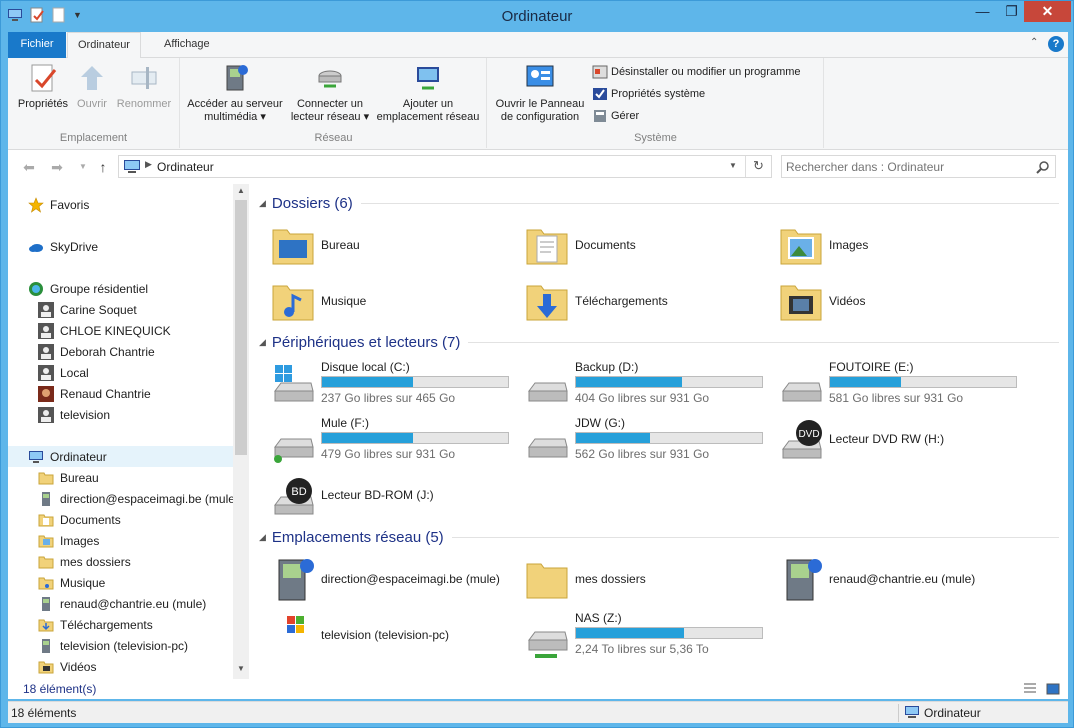 This screenshot has height=728, width=1074. What do you see at coordinates (138, 204) in the screenshot?
I see `nav-favoris: Favoris` at bounding box center [138, 204].